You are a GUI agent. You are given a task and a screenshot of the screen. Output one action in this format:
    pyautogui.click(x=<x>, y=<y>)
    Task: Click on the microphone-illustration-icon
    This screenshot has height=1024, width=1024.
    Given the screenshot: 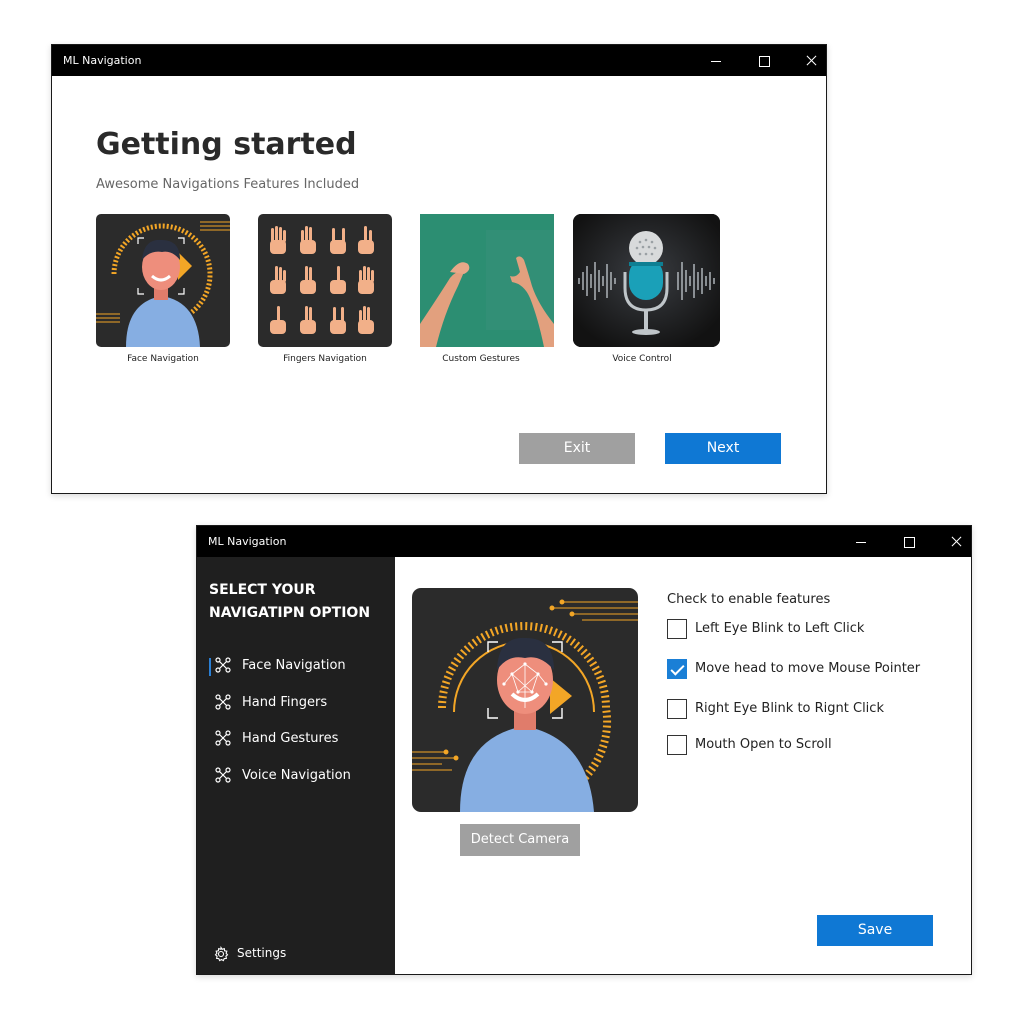 What is the action you would take?
    pyautogui.click(x=646, y=280)
    